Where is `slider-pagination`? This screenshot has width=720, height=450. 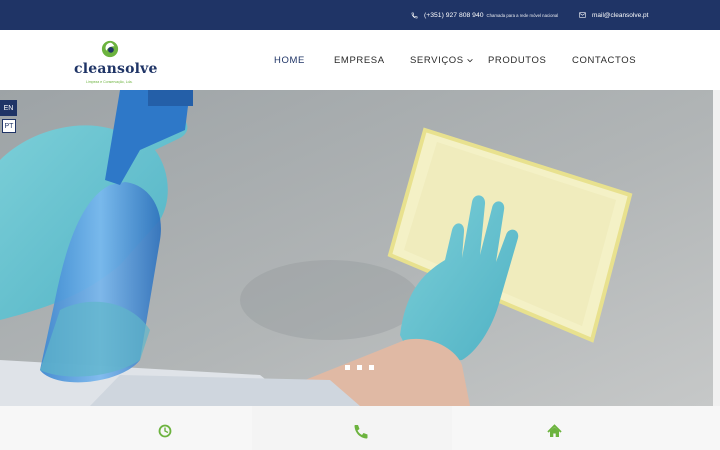
slider-pagination is located at coordinates (363, 367).